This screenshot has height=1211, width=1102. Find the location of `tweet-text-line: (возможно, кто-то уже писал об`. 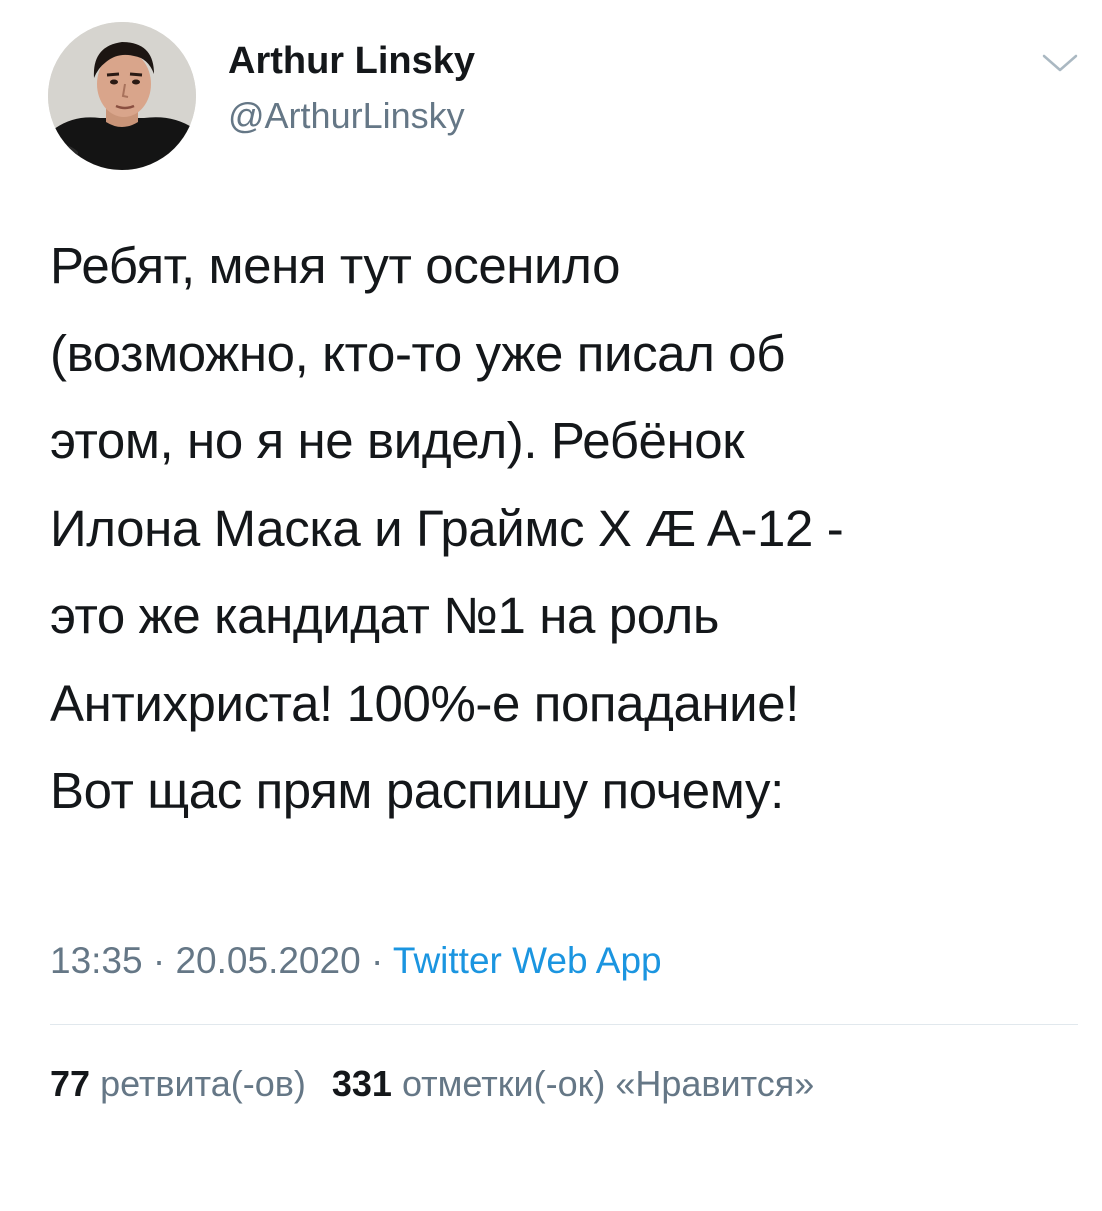

tweet-text-line: (возможно, кто-то уже писал об is located at coordinates (418, 353).